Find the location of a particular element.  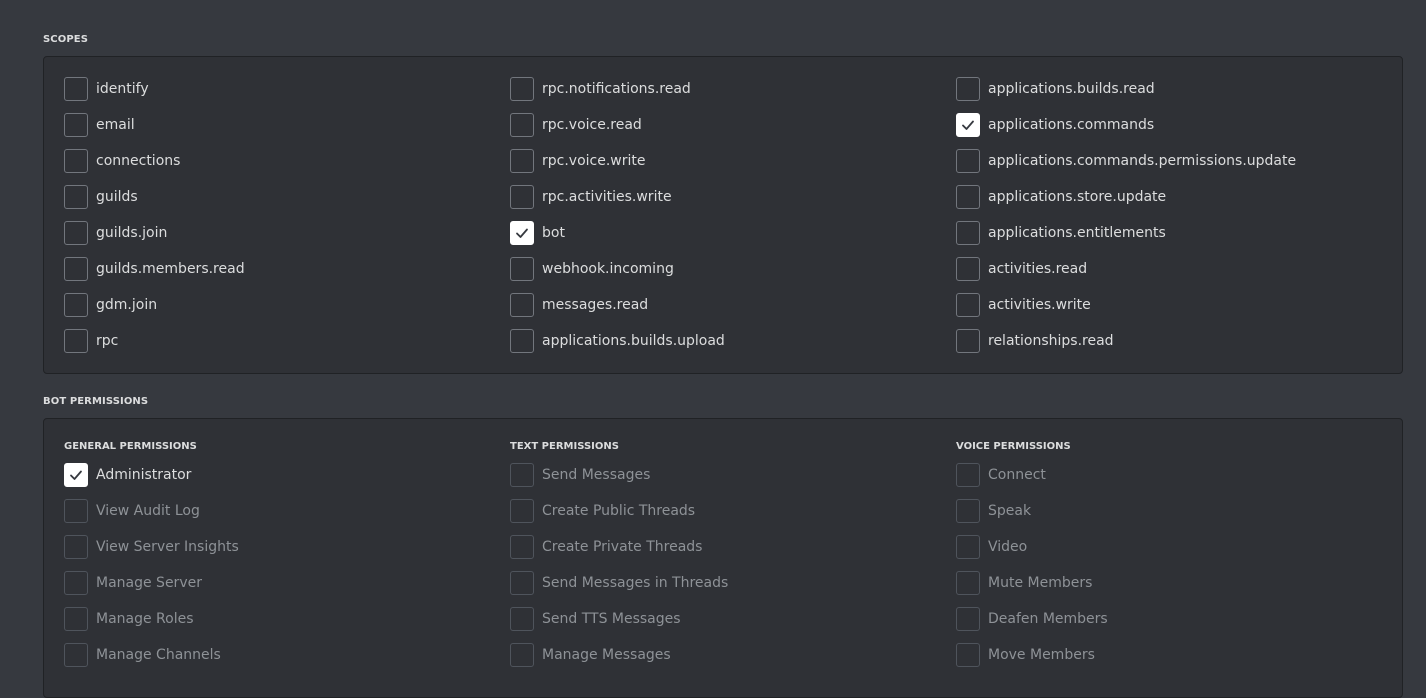

permission-checkbox-connect: Connect is located at coordinates (1001, 475).